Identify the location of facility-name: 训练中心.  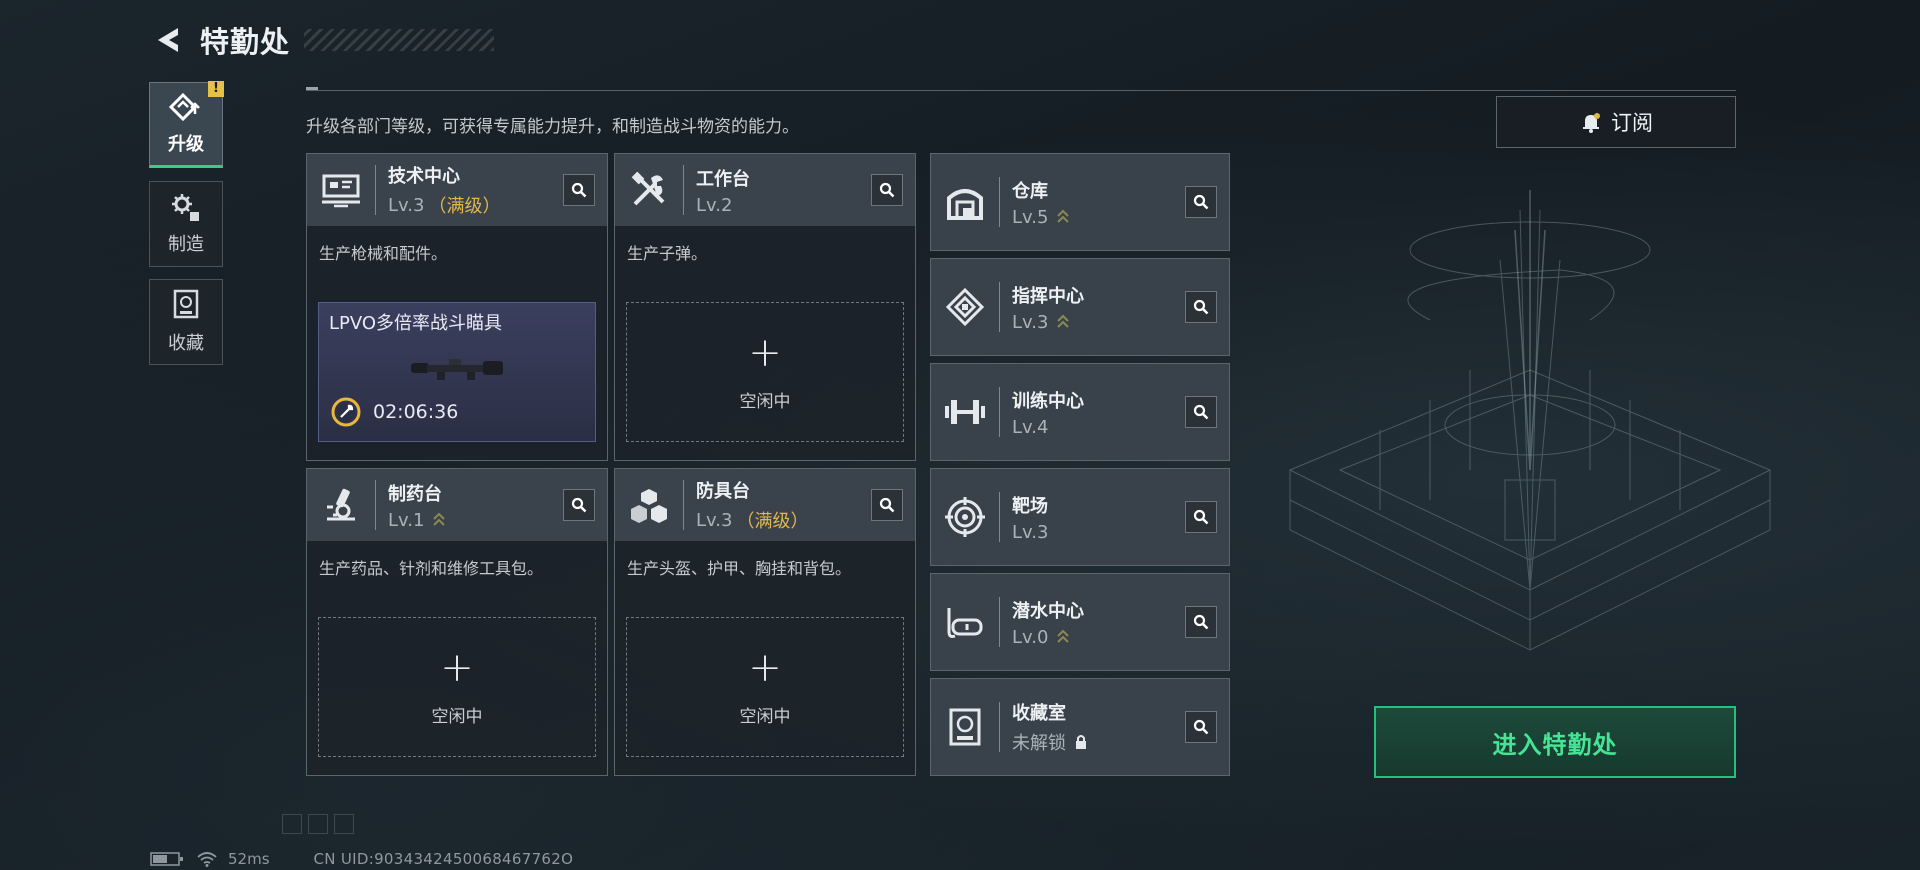
(1048, 401).